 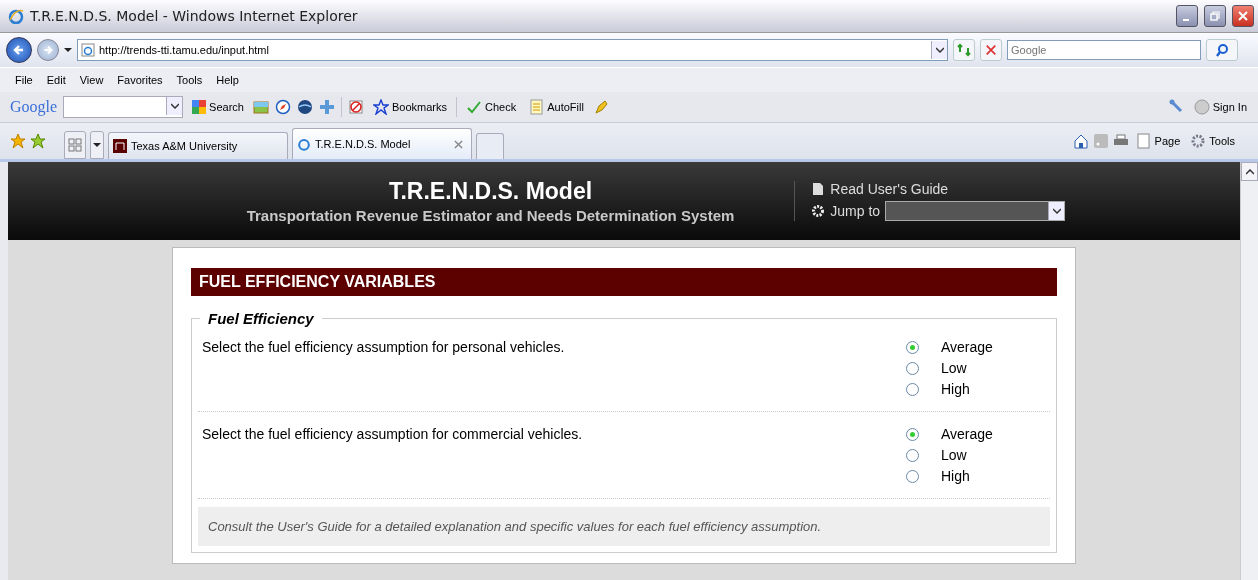 What do you see at coordinates (1158, 141) in the screenshot?
I see `page-menu-button: Page` at bounding box center [1158, 141].